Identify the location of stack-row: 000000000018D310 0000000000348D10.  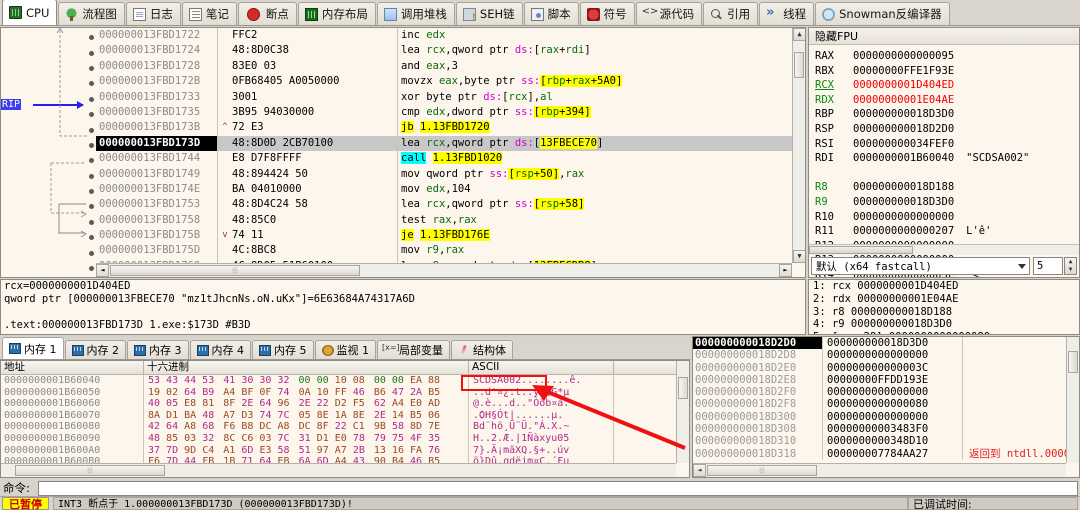
(886, 441).